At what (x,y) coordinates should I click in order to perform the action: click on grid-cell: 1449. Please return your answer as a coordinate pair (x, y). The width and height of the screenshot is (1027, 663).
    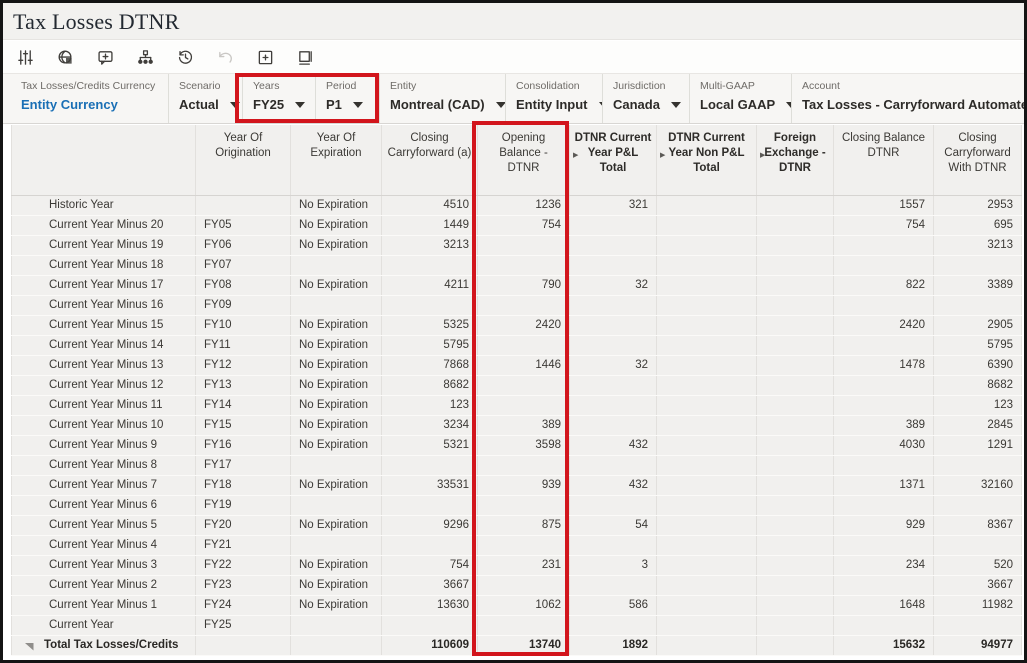
    Looking at the image, I should click on (429, 225).